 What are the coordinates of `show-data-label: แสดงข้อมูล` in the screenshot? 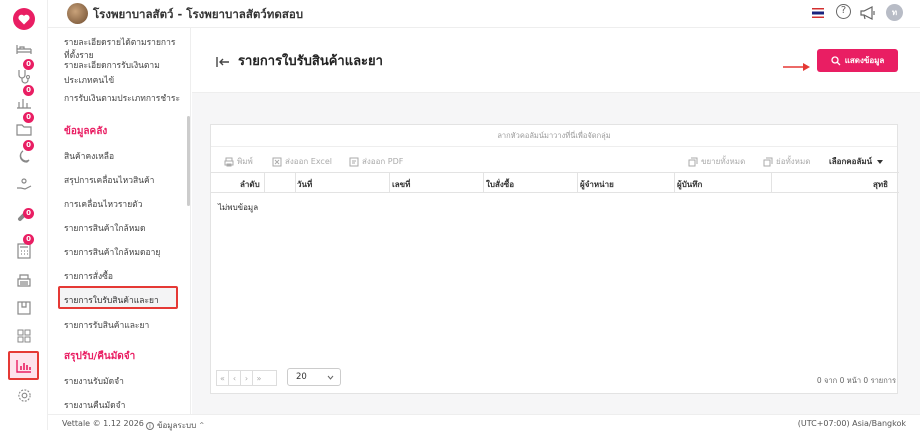 It's located at (864, 60).